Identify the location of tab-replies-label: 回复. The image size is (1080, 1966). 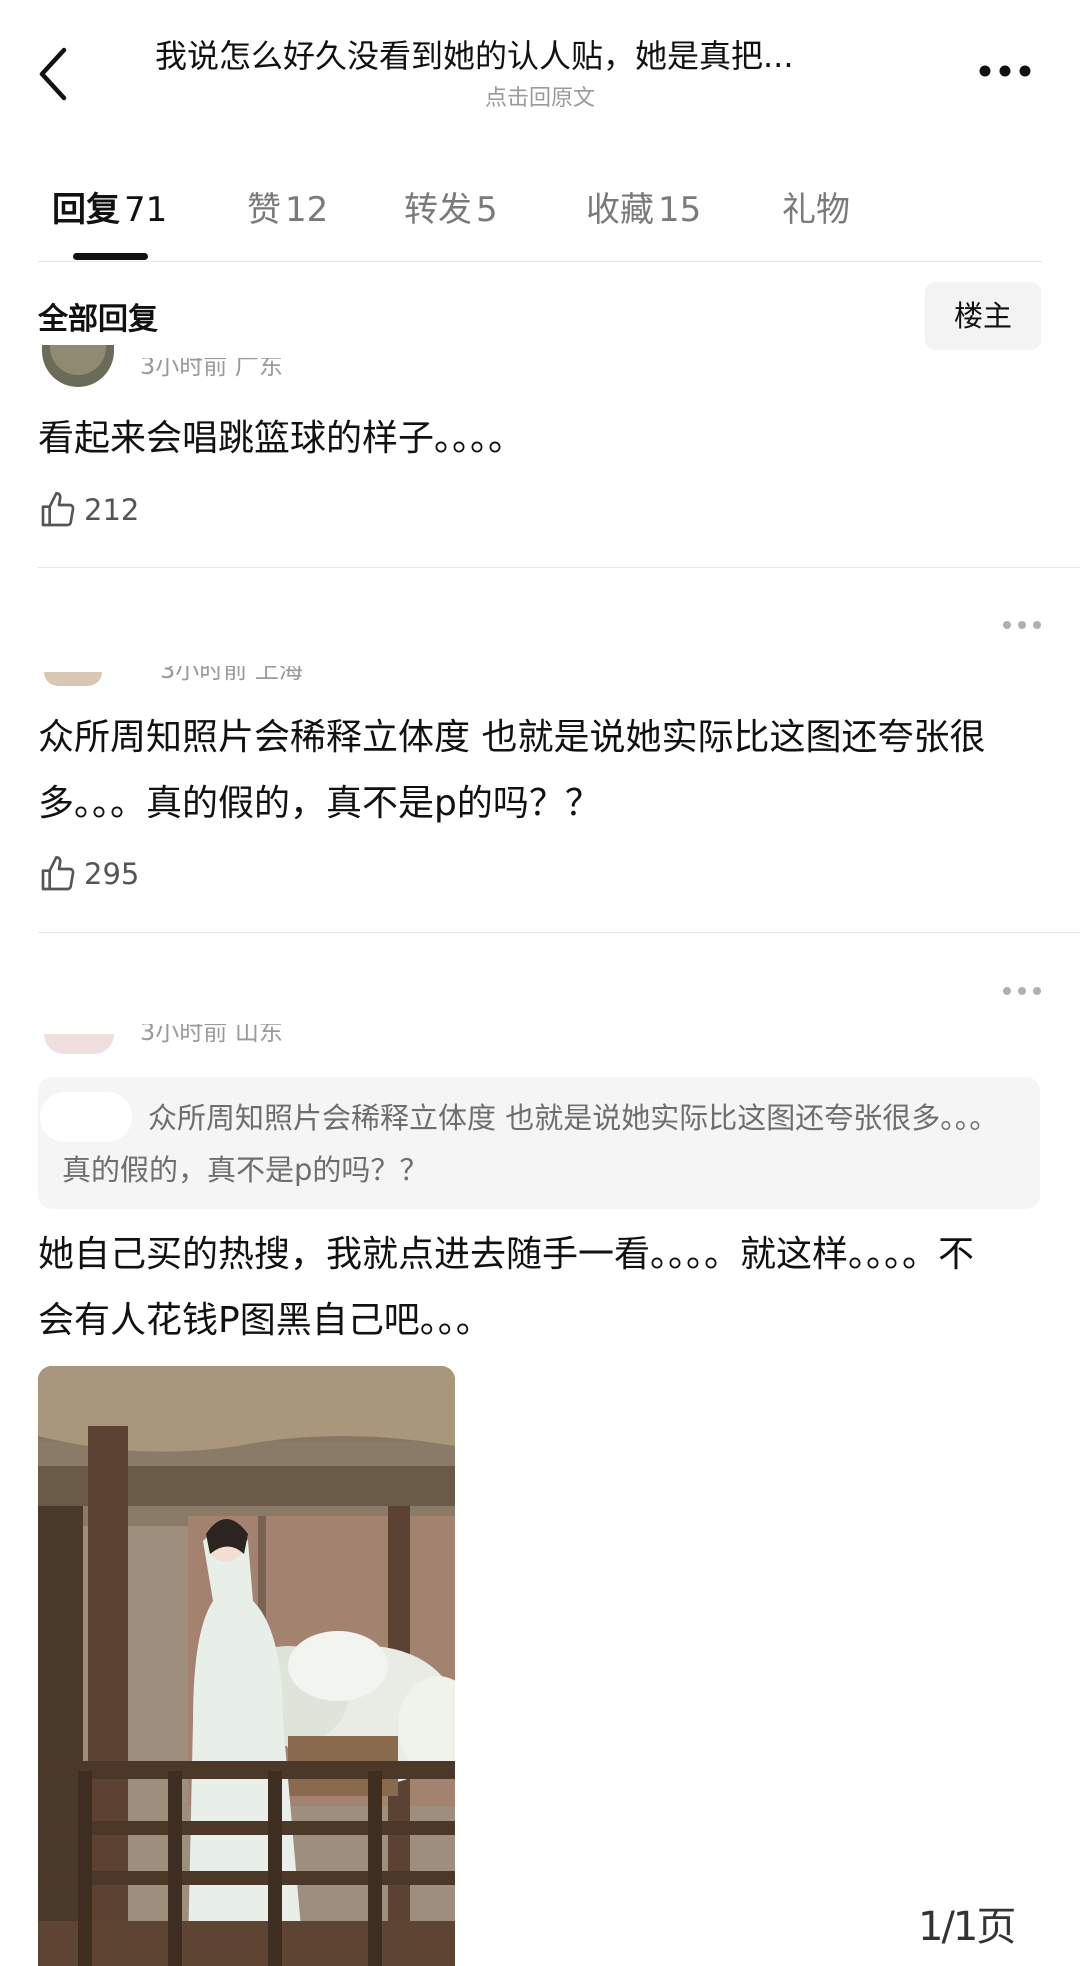
(86, 210).